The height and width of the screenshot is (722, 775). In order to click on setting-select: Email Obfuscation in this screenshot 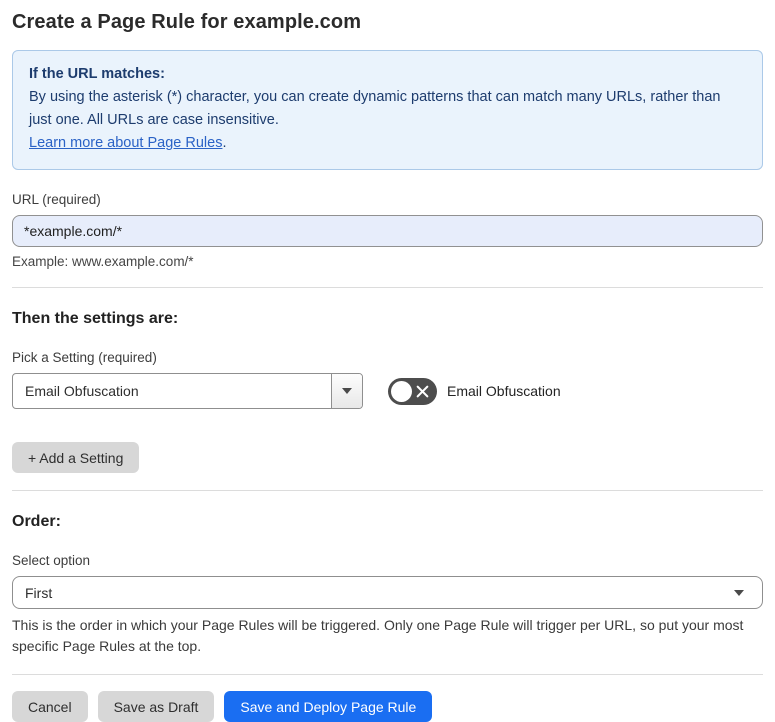, I will do `click(187, 391)`.